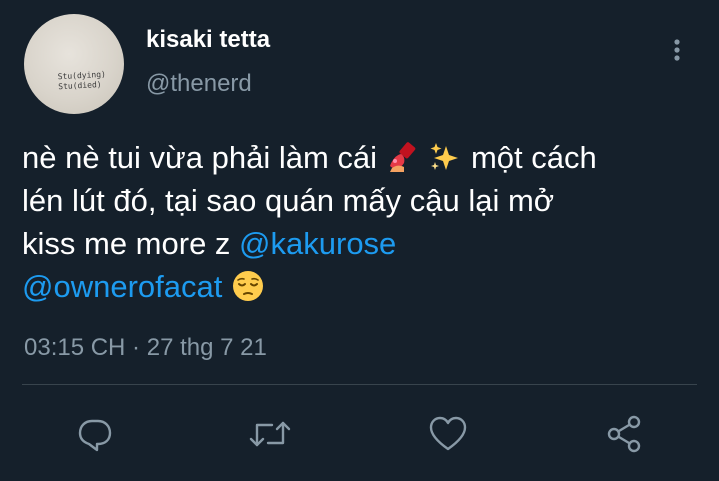 This screenshot has width=719, height=481. I want to click on like-button, so click(448, 434).